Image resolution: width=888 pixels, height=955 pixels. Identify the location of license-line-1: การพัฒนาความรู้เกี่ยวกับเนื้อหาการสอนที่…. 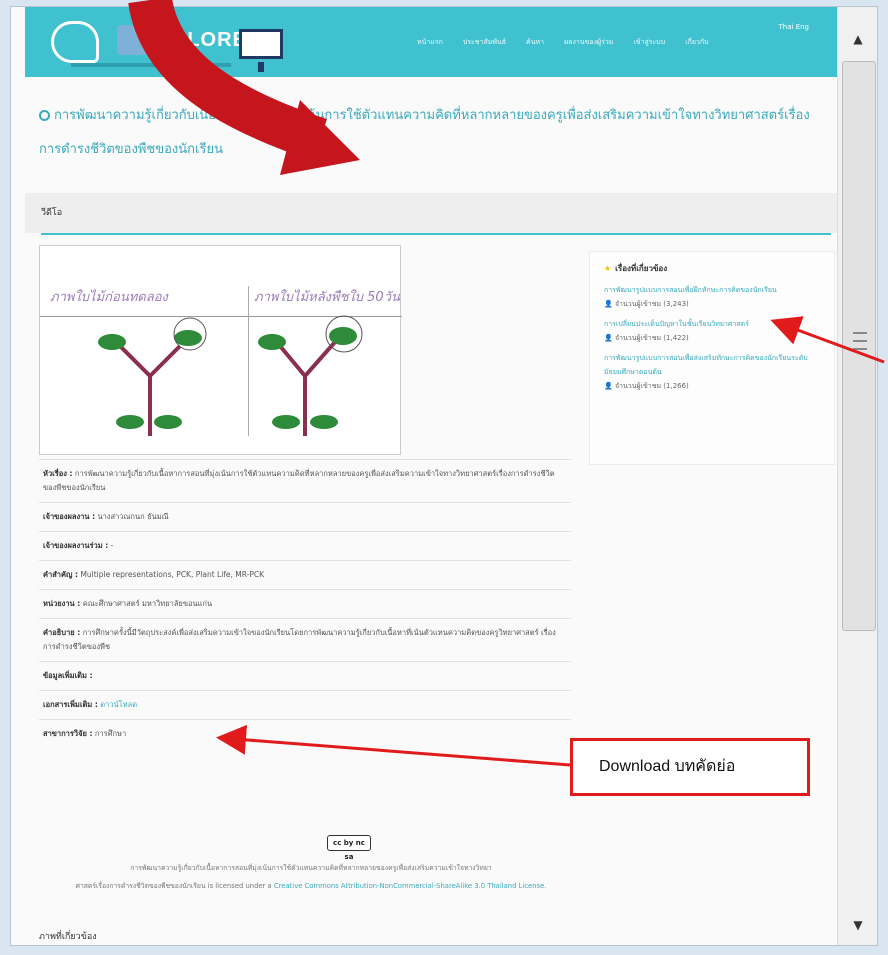
(311, 868).